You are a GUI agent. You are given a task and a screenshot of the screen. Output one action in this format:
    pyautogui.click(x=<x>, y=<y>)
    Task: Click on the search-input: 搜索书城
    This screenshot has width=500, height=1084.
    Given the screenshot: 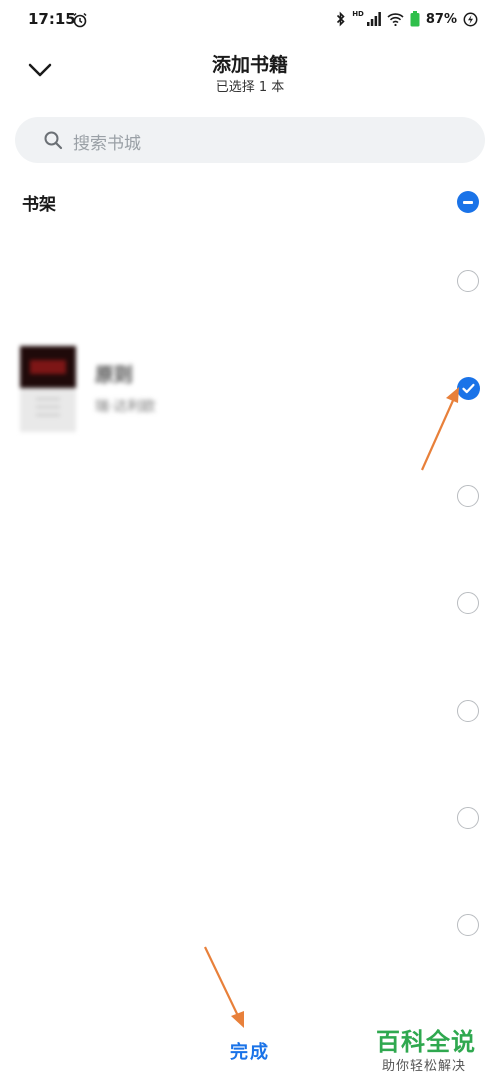 What is the action you would take?
    pyautogui.click(x=250, y=140)
    